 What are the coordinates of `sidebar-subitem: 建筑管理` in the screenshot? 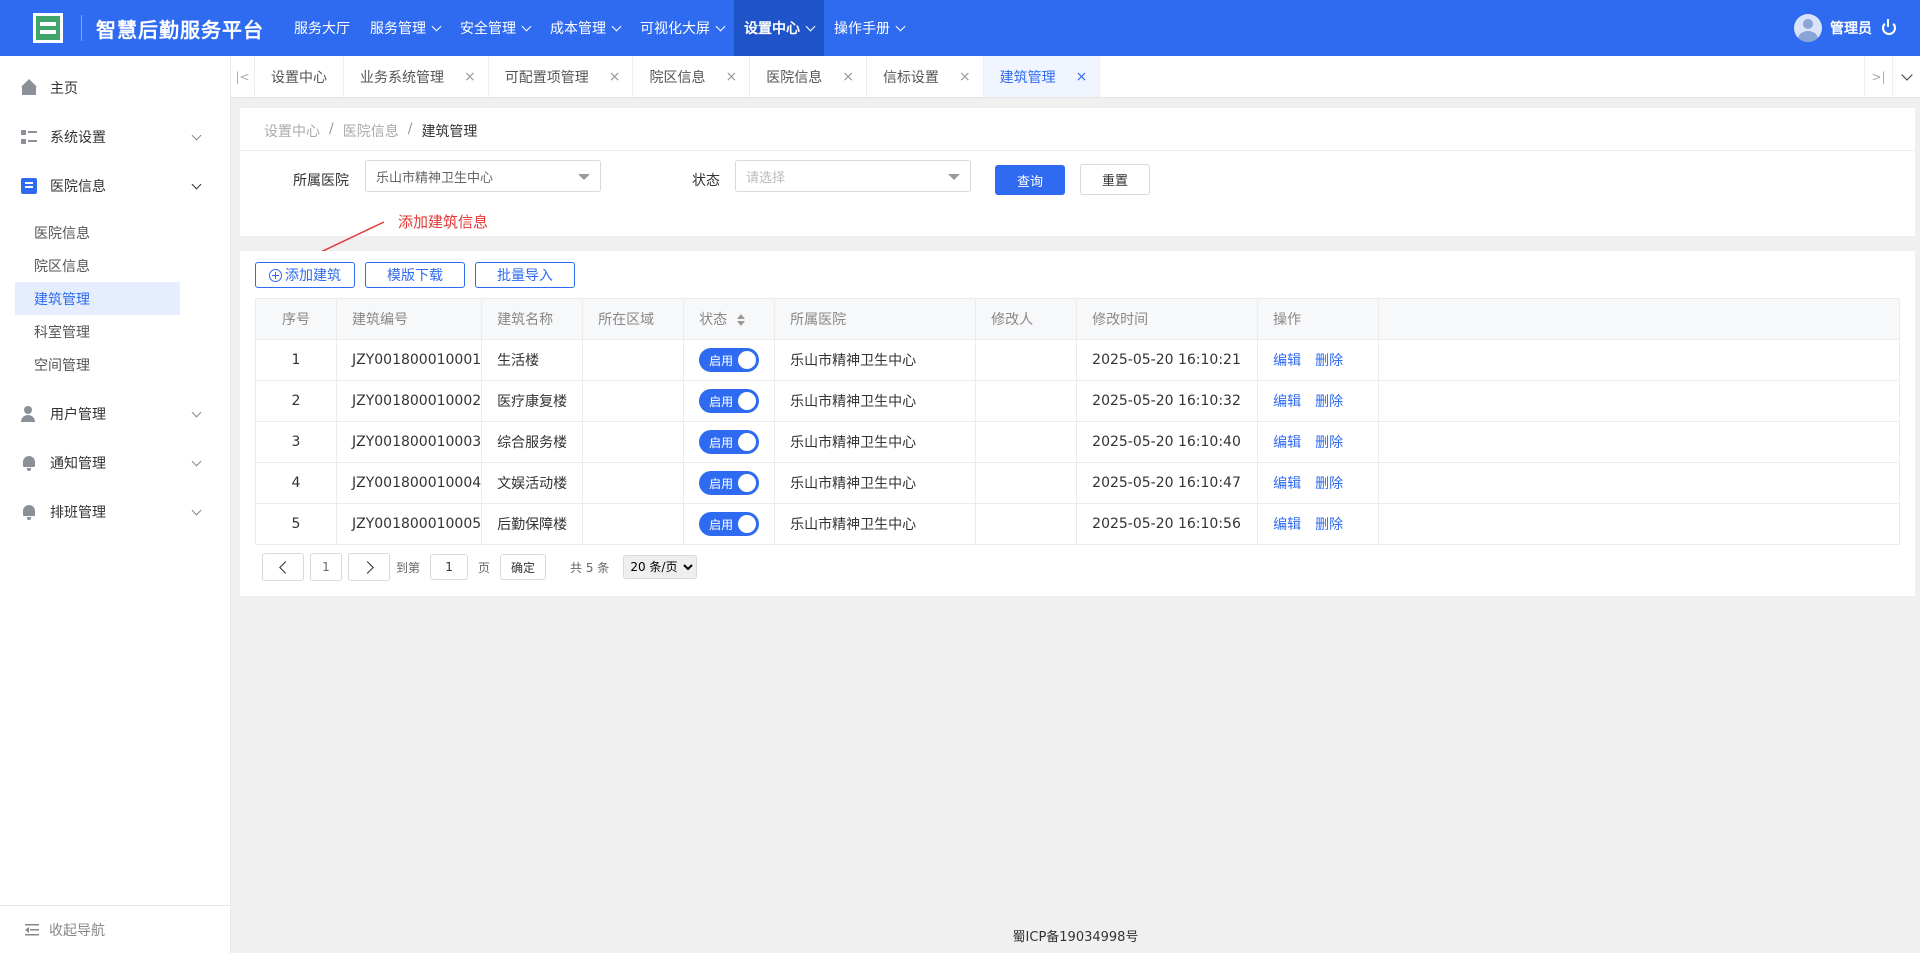 It's located at (97, 298).